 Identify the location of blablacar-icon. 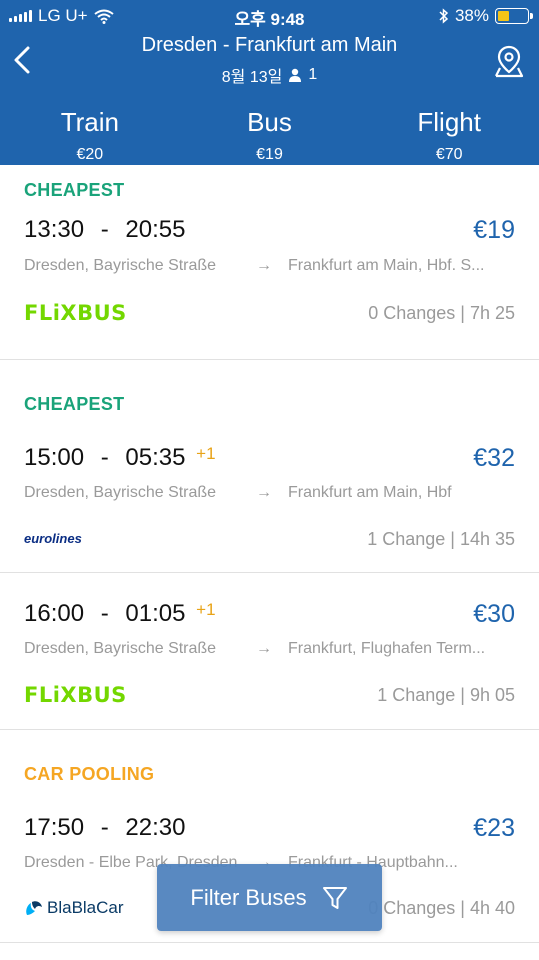
(34, 908).